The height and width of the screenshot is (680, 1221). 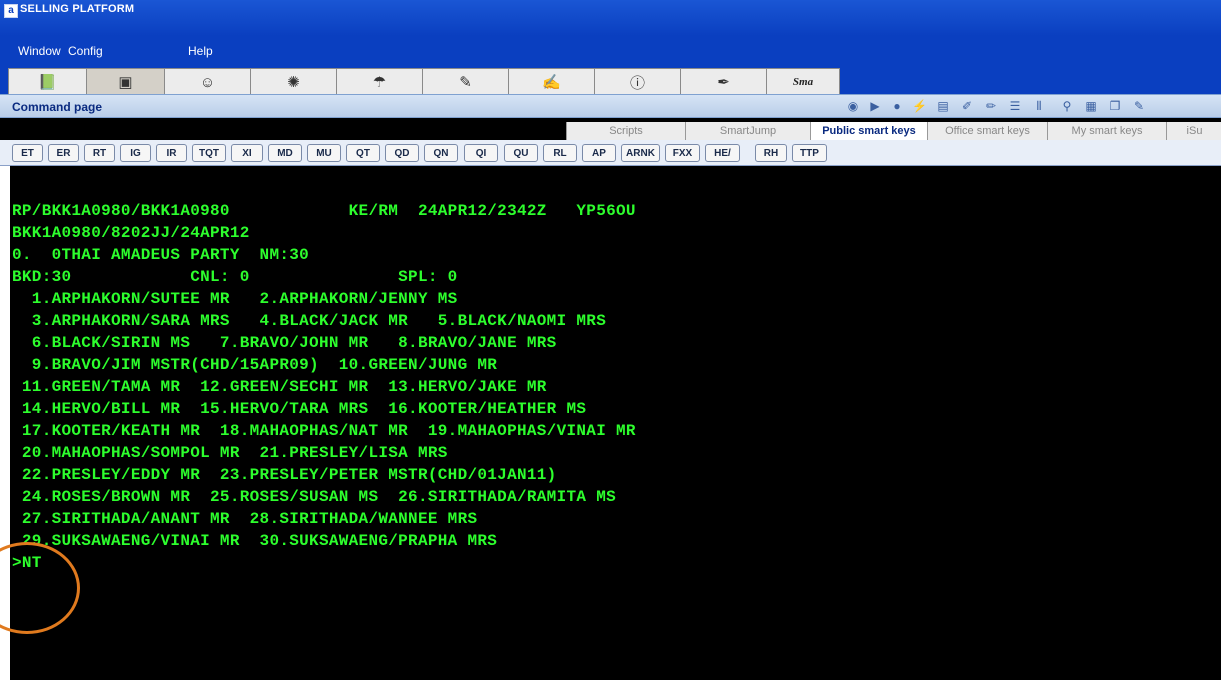 I want to click on main-toolbar: 📗 ▣ ☺ ✺ ☂ ✎ ✍ ⓘ ✒ Sma, so click(x=610, y=79).